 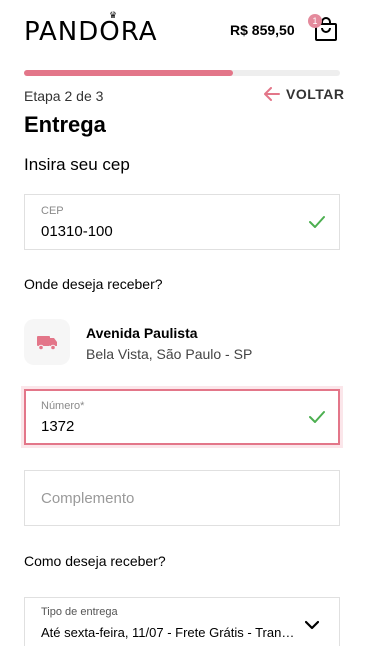 What do you see at coordinates (142, 333) in the screenshot?
I see `address-street: Avenida Paulista` at bounding box center [142, 333].